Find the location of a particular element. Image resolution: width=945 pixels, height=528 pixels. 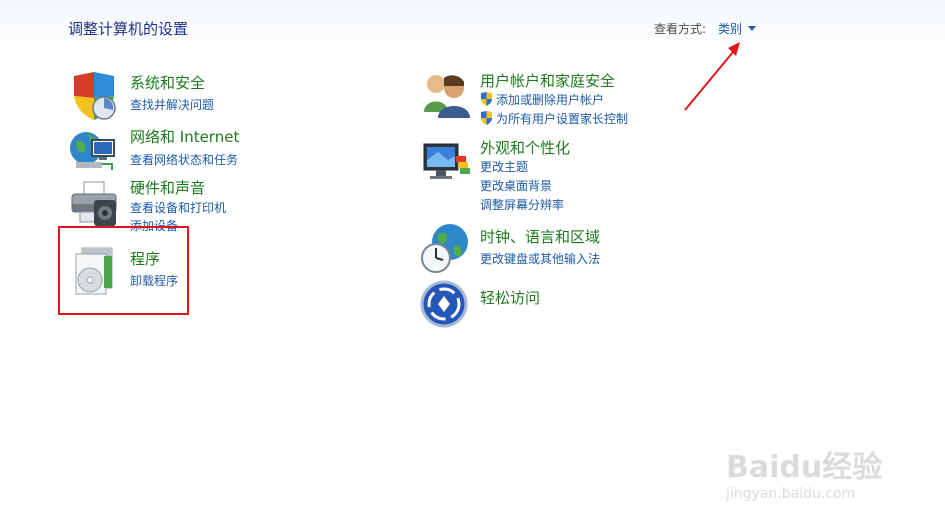

hardware-sound-title: 硬件和声音 is located at coordinates (167, 187).